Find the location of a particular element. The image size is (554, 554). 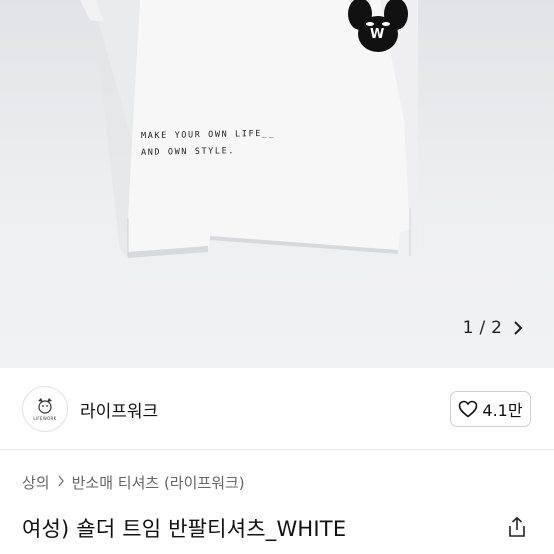

pager-total: 2 is located at coordinates (496, 328).